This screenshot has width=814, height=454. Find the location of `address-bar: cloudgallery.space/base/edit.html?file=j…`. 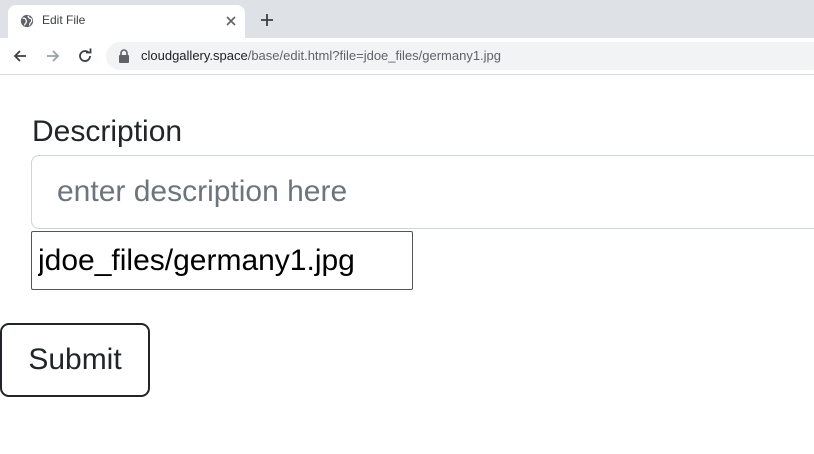

address-bar: cloudgallery.space/base/edit.html?file=j… is located at coordinates (460, 56).